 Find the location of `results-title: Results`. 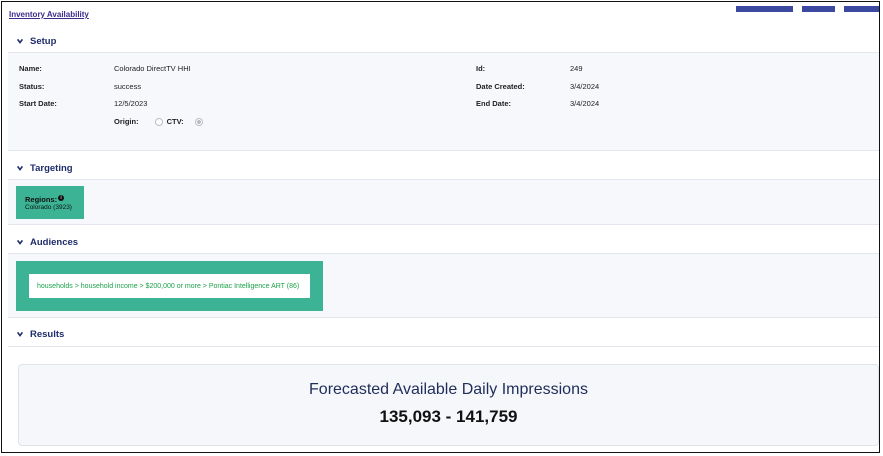

results-title: Results is located at coordinates (47, 334).